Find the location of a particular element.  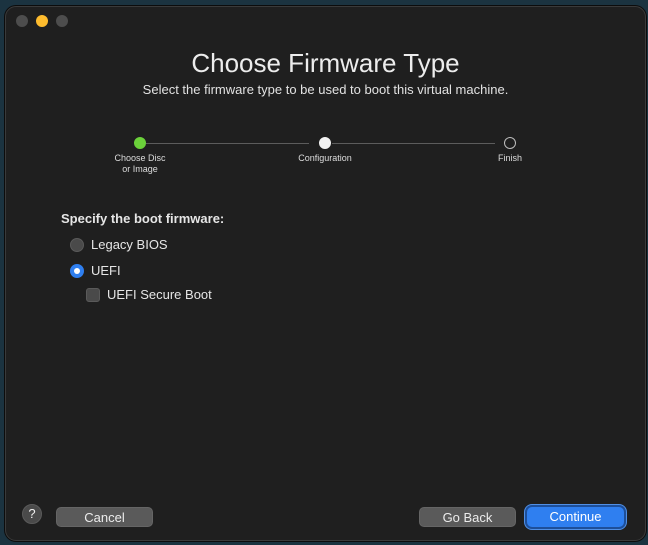

step-indicator-done is located at coordinates (140, 143).